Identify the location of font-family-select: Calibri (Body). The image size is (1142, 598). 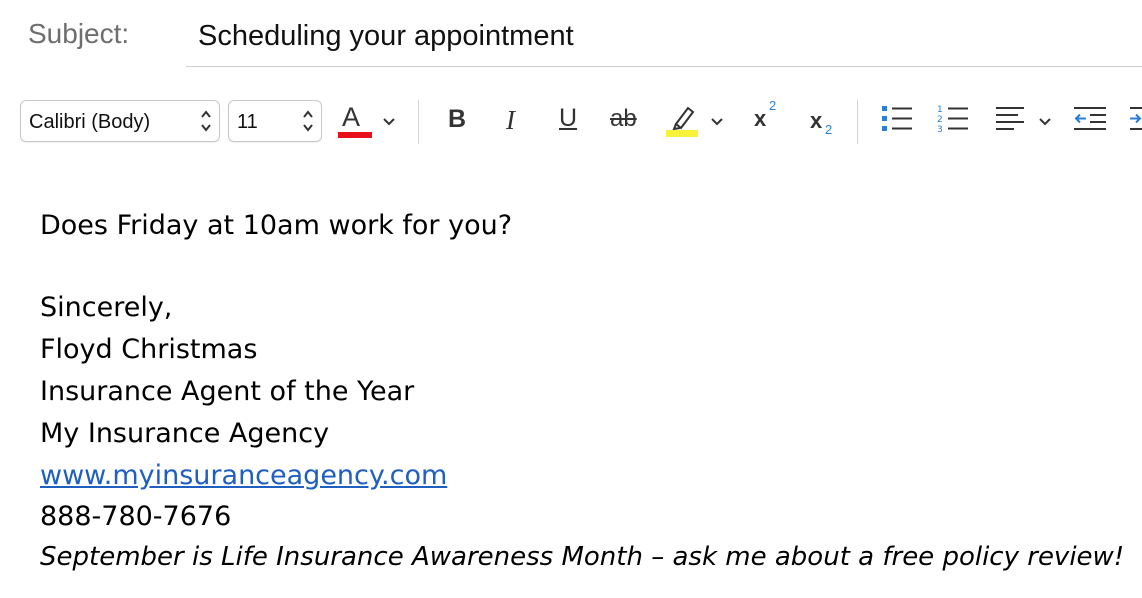
(120, 121).